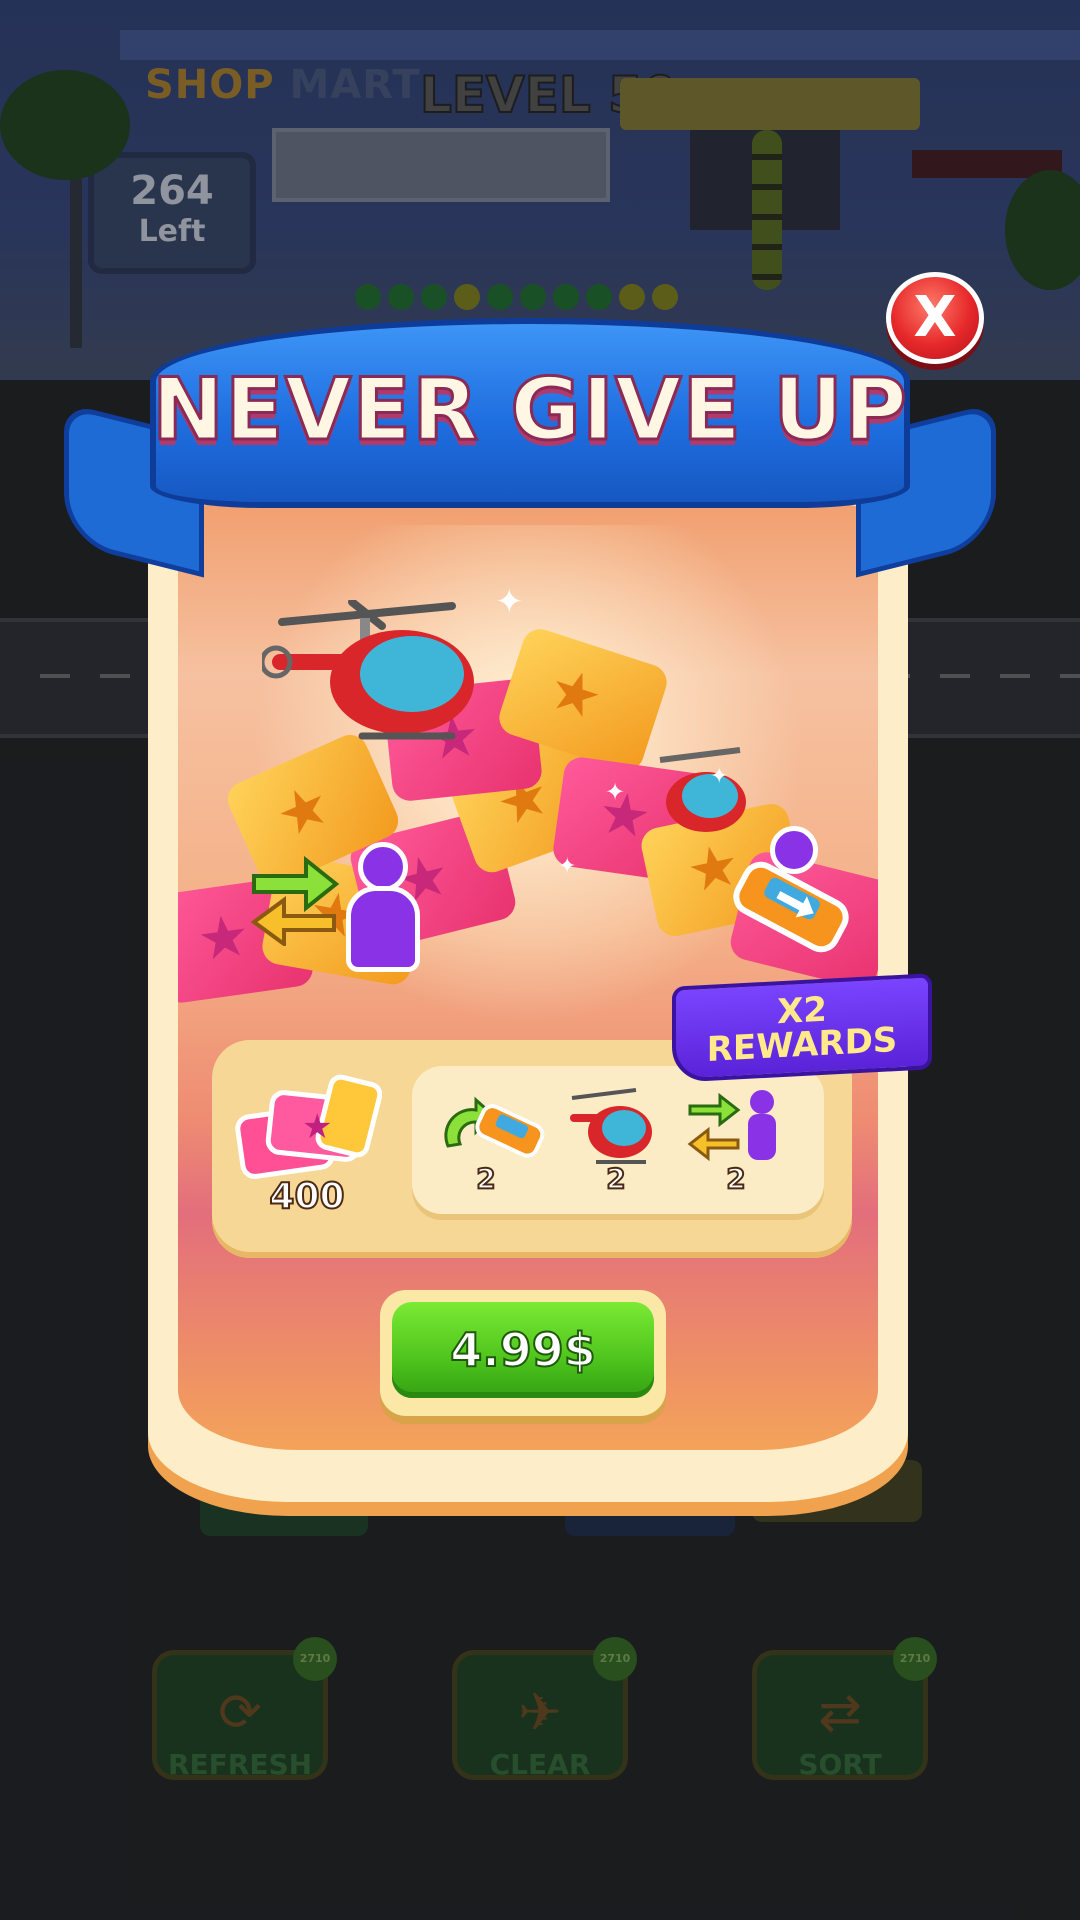  What do you see at coordinates (295, 900) in the screenshot?
I see `swap-arrows-icon` at bounding box center [295, 900].